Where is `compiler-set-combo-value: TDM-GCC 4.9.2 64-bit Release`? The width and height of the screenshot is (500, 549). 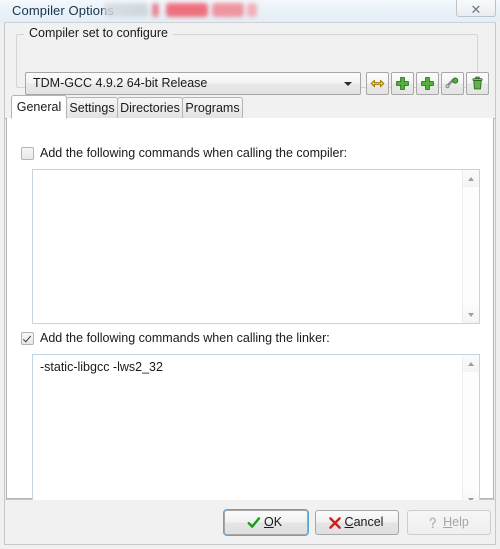 compiler-set-combo-value: TDM-GCC 4.9.2 64-bit Release is located at coordinates (120, 83).